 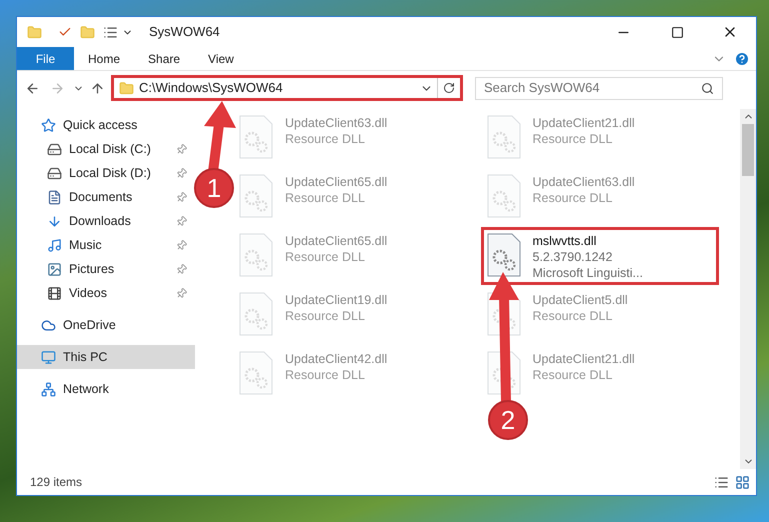 I want to click on nav-label: Local Disk (D:), so click(x=110, y=173).